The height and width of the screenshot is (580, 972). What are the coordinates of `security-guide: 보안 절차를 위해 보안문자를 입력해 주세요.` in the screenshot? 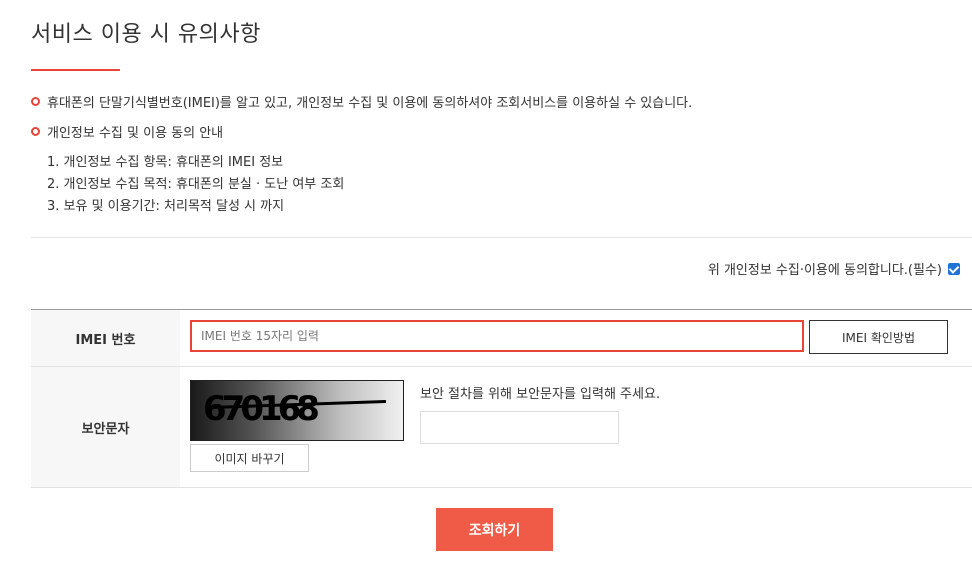 It's located at (540, 394).